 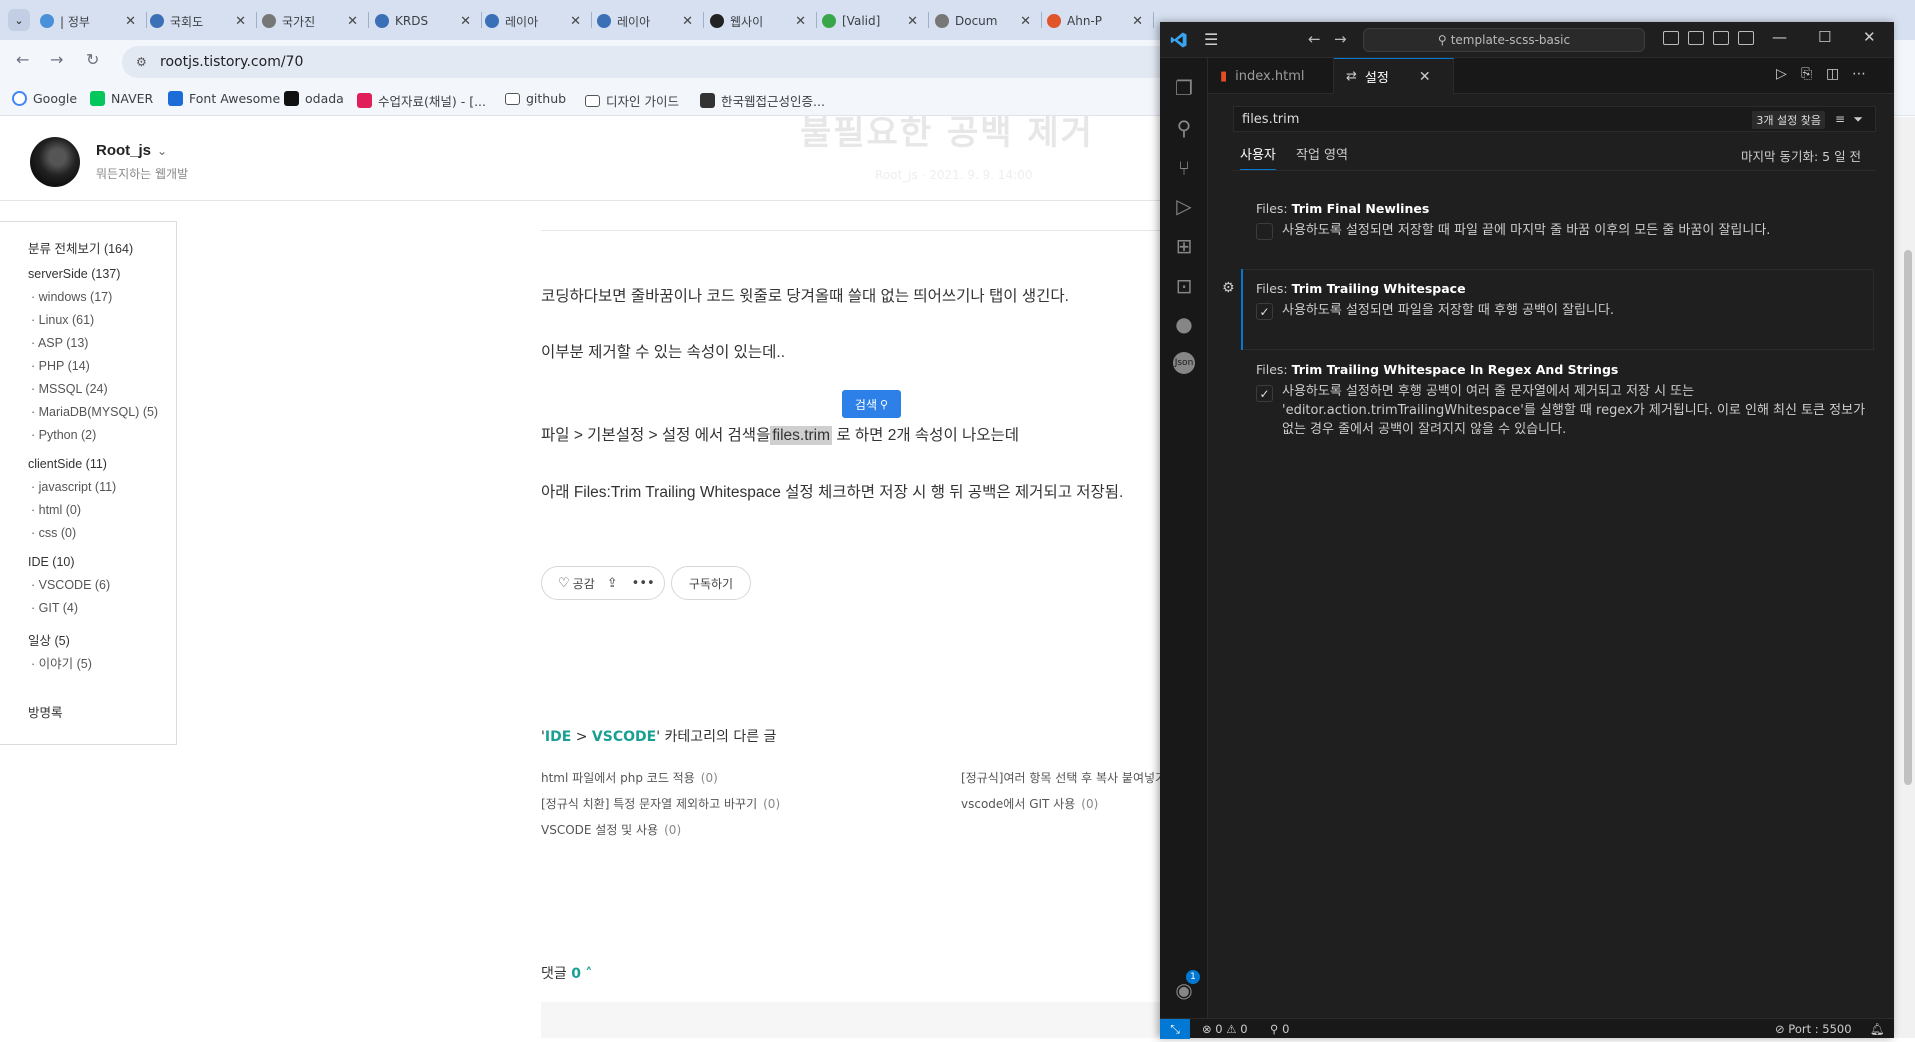 What do you see at coordinates (1184, 128) in the screenshot?
I see `search-icon: ⚲` at bounding box center [1184, 128].